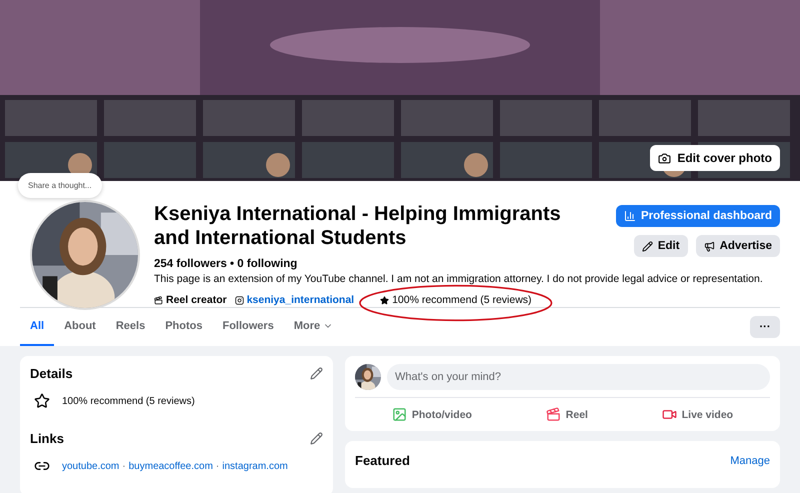  What do you see at coordinates (183, 327) in the screenshot?
I see `tab: Photos` at bounding box center [183, 327].